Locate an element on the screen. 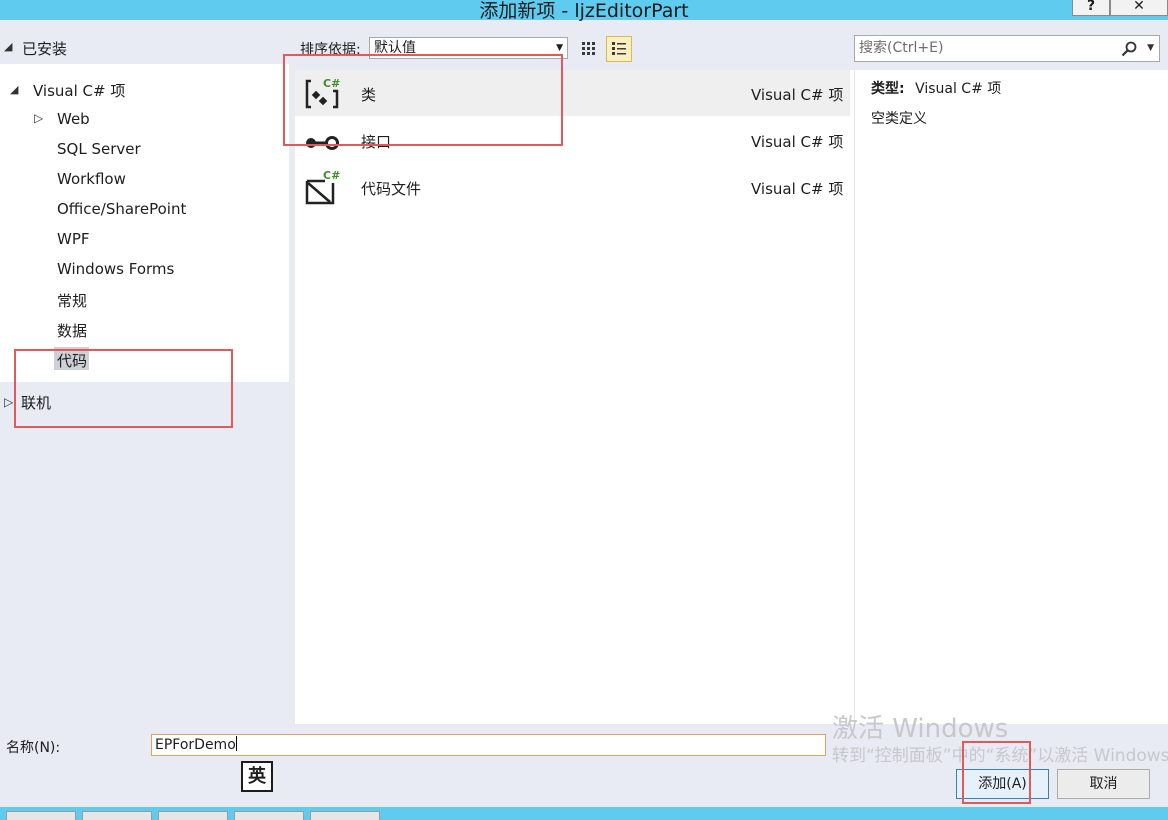 This screenshot has height=820, width=1168. class-icon: C# is located at coordinates (322, 93).